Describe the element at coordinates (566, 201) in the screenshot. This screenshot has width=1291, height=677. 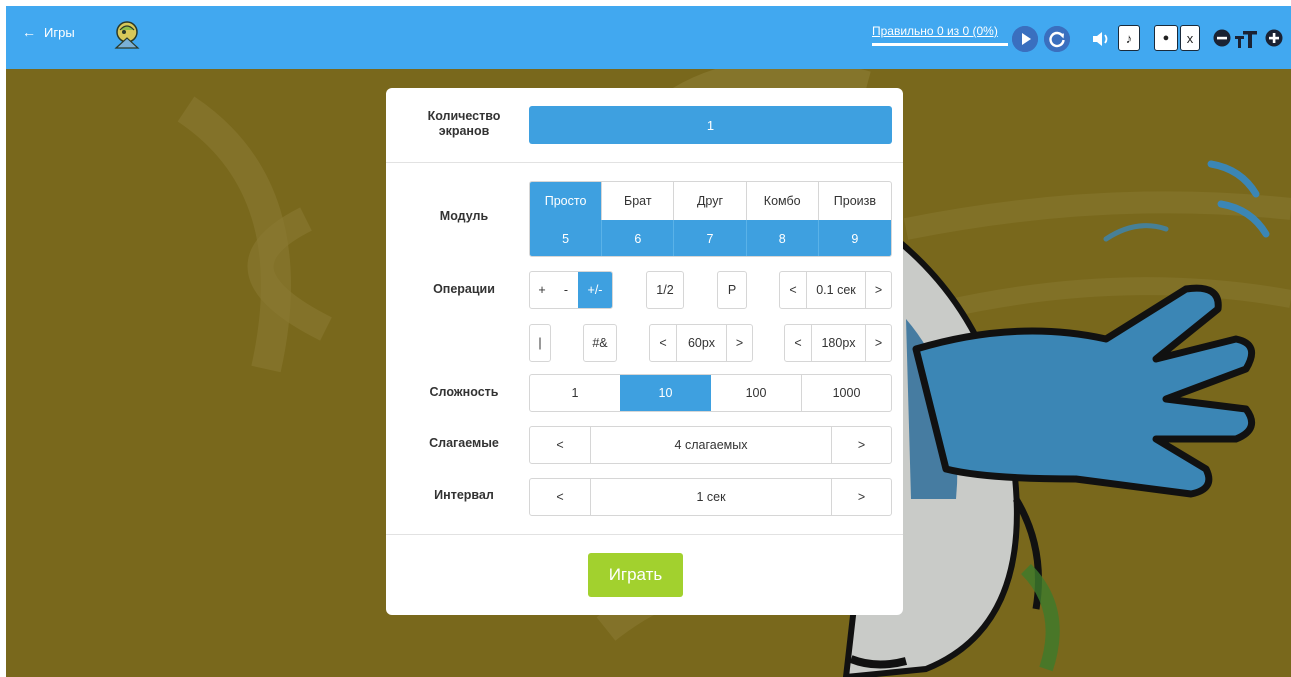
I see `module-option-0: Просто` at that location.